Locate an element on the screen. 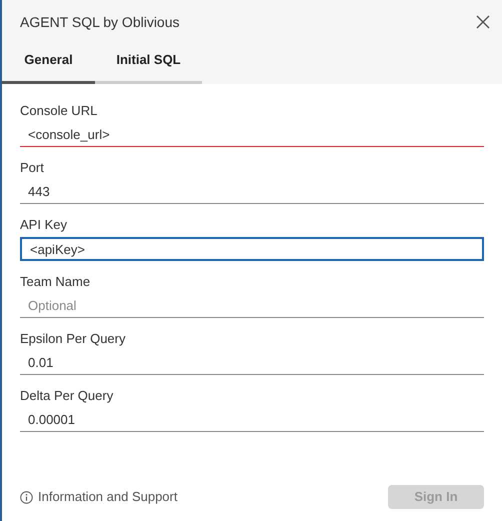 Image resolution: width=502 pixels, height=521 pixels. field-label: Delta Per Query is located at coordinates (67, 396).